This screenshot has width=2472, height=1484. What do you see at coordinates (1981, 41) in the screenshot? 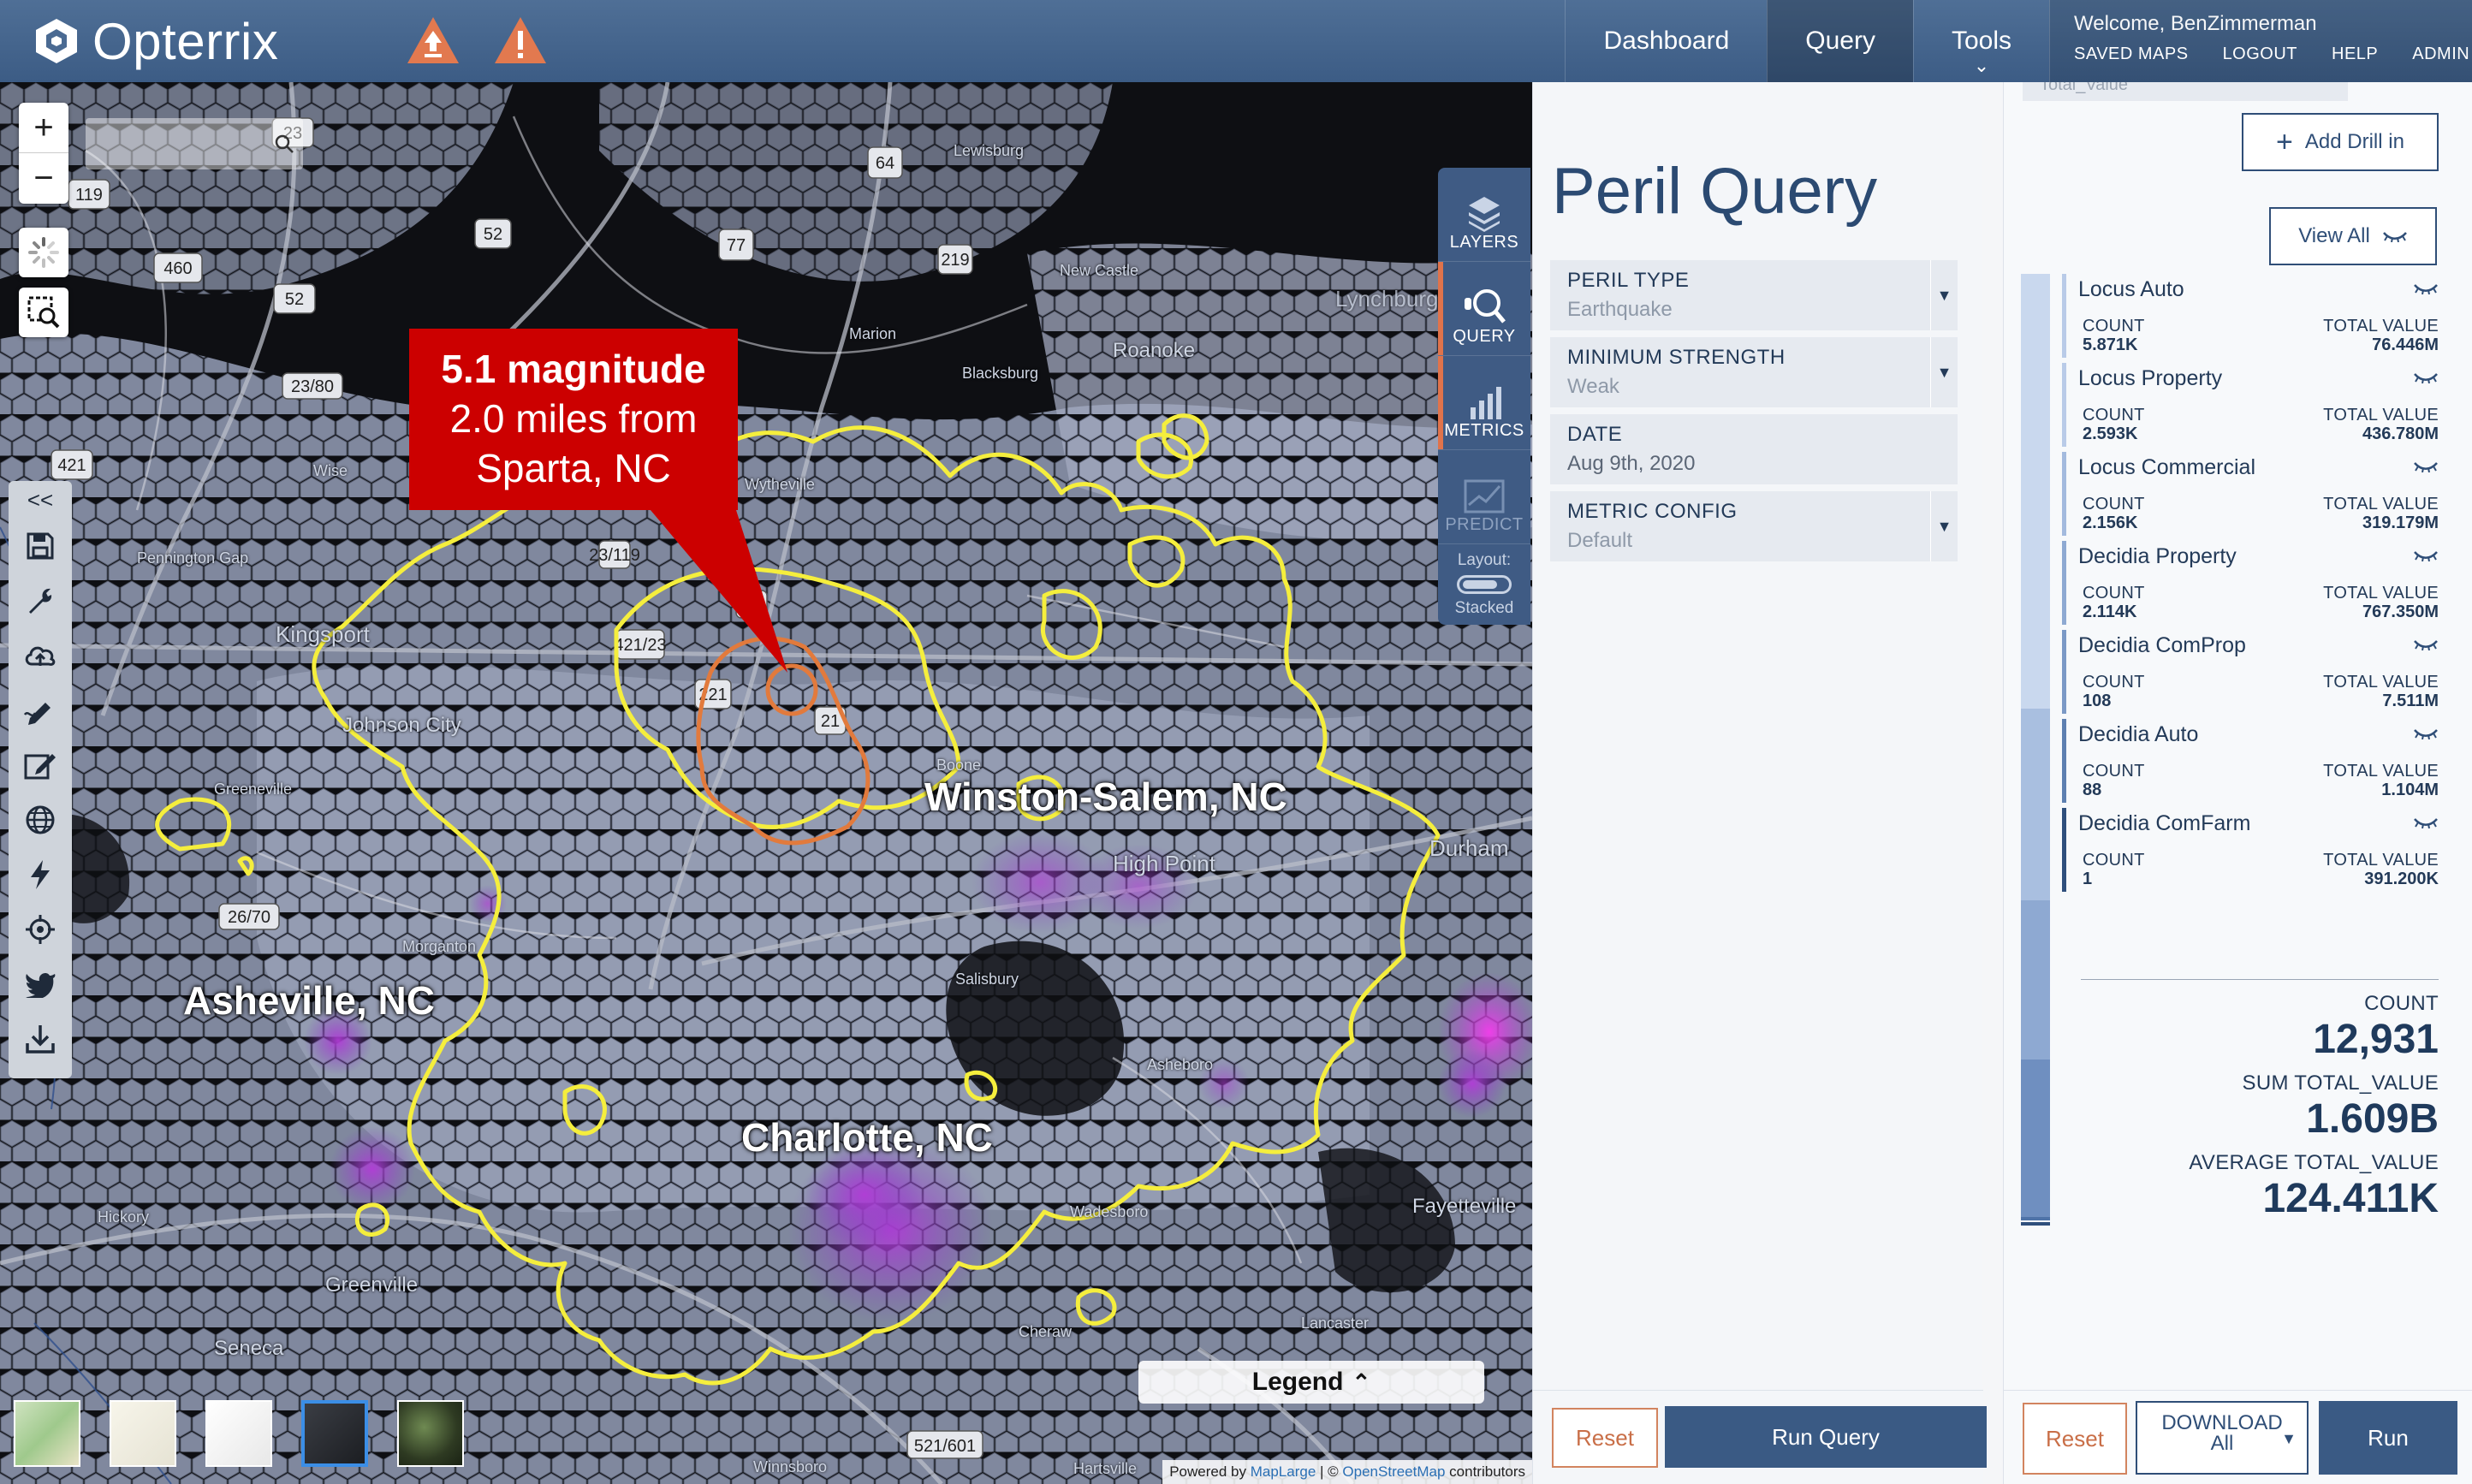
I see `nav-tools: Tools ⌄` at bounding box center [1981, 41].